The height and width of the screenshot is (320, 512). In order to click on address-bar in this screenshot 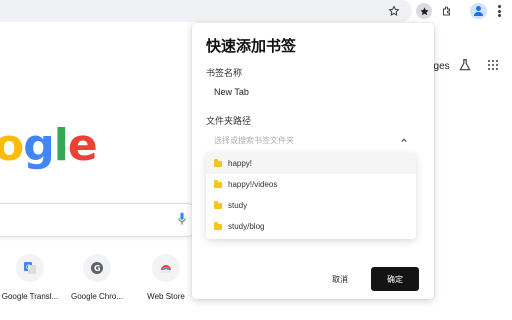, I will do `click(206, 11)`.